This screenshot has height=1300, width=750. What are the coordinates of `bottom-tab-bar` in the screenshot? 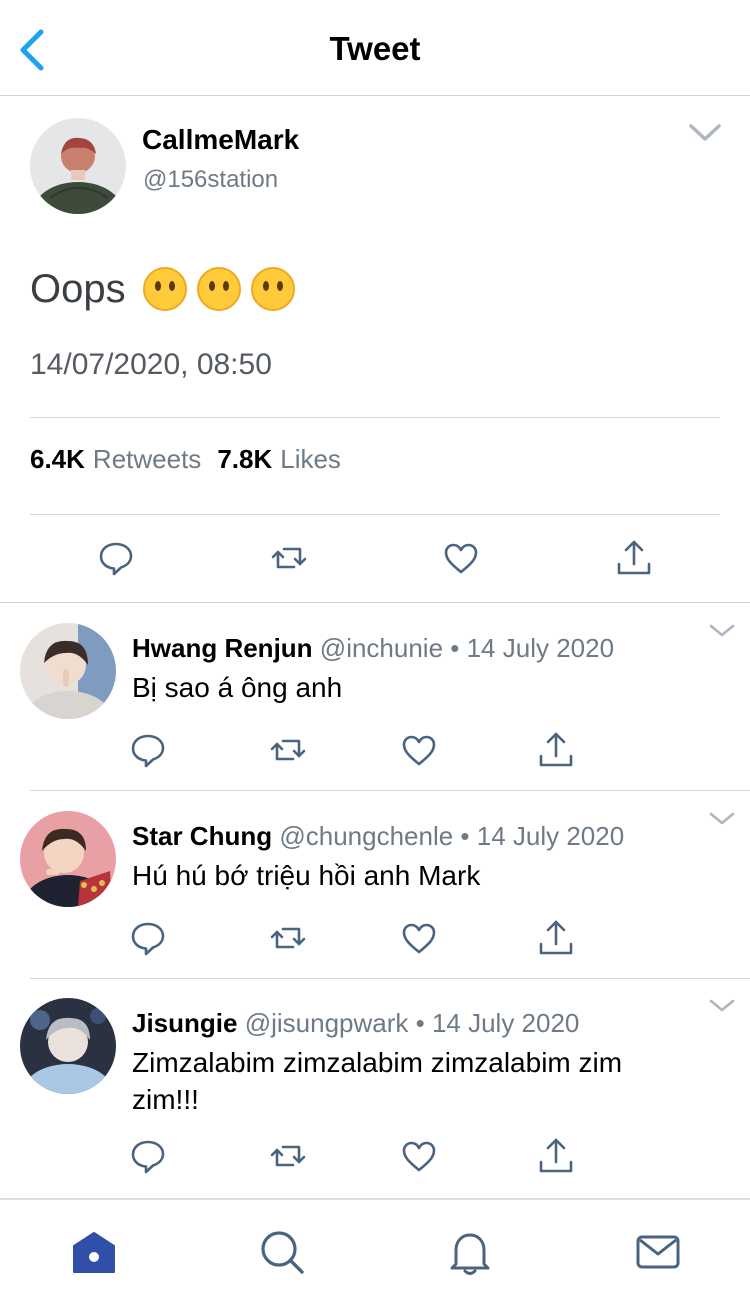 It's located at (375, 1249).